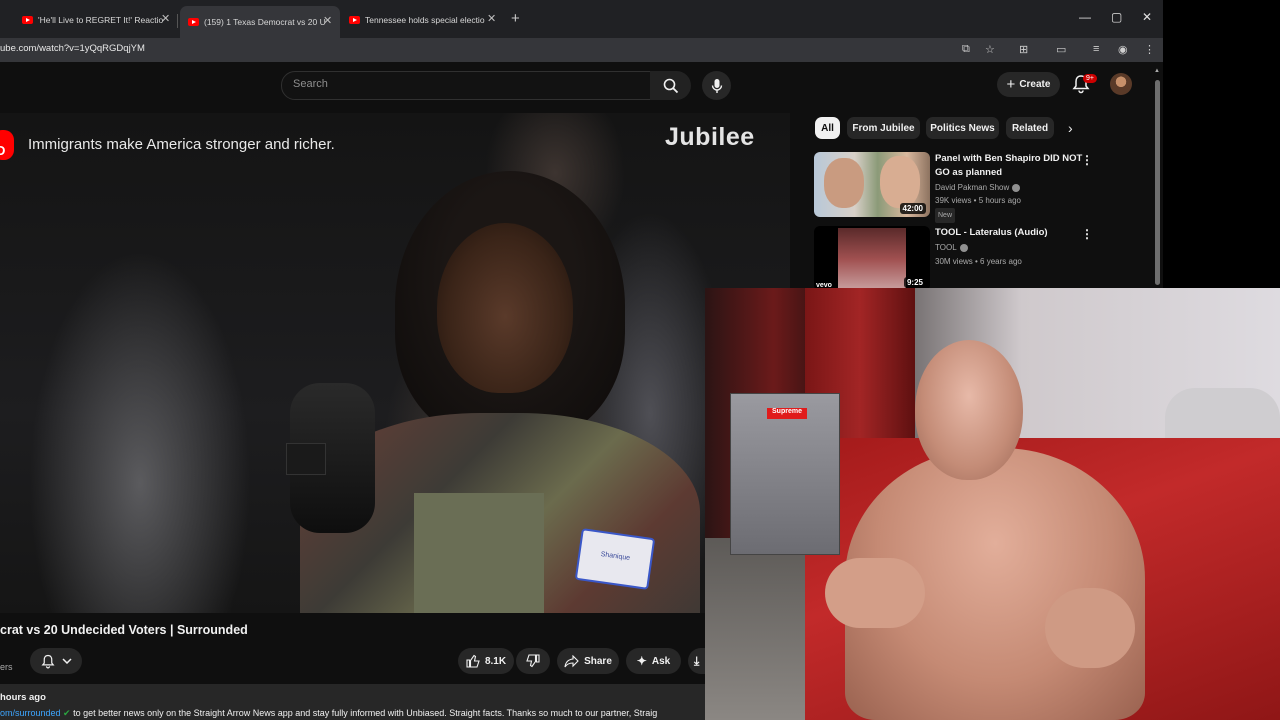 The height and width of the screenshot is (720, 1280). I want to click on minimize-button: —, so click(1085, 17).